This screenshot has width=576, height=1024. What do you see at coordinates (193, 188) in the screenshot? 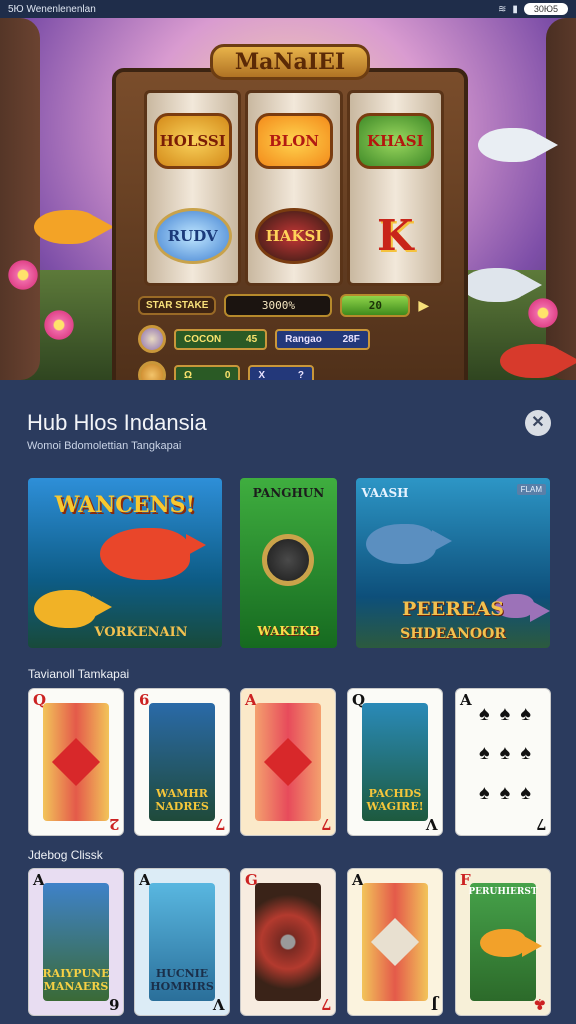
I see `reel-1: HOLSSI RUDV` at bounding box center [193, 188].